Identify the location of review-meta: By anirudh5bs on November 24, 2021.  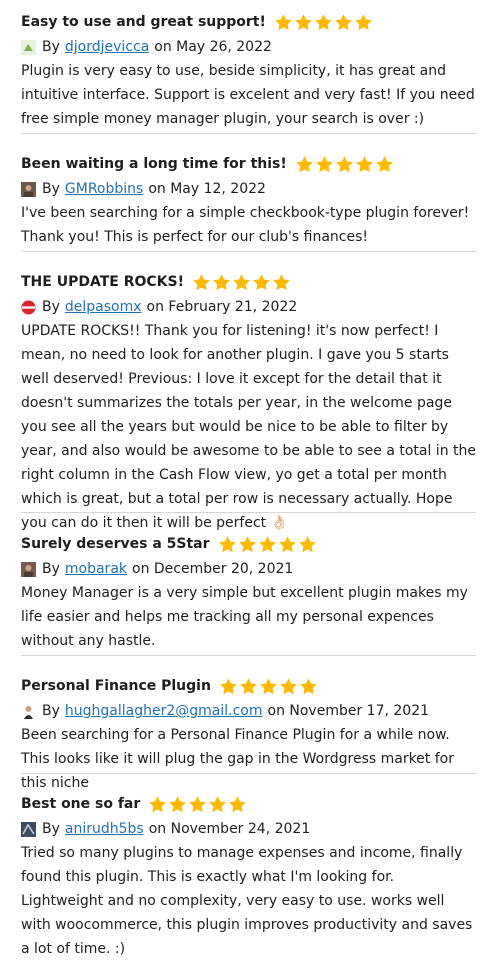
(248, 829).